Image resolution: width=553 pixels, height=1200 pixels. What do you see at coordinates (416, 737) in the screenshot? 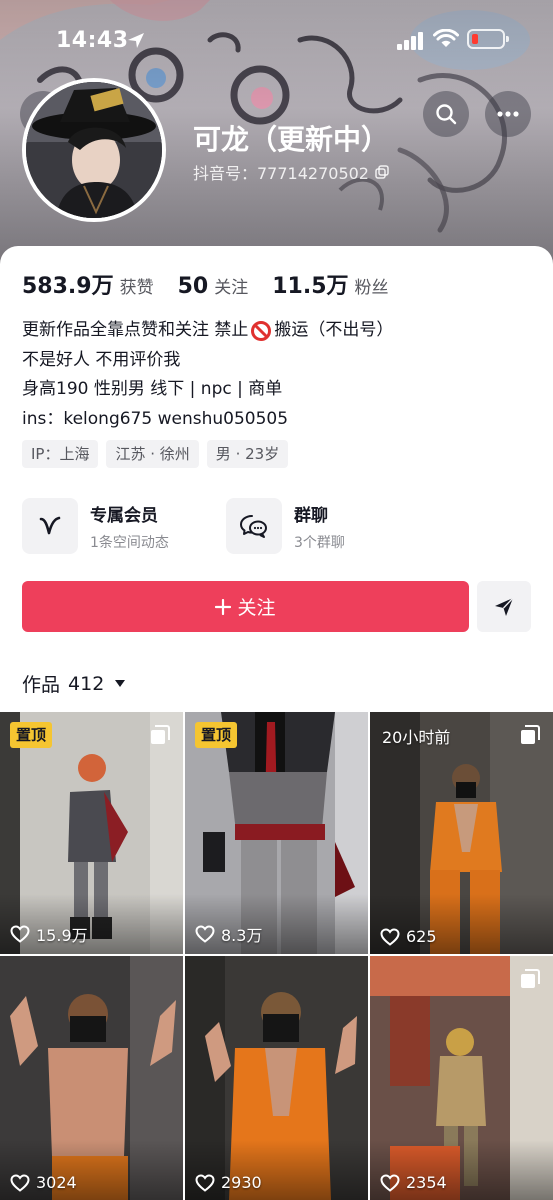
I see `posted-time-badge: 20小时前` at bounding box center [416, 737].